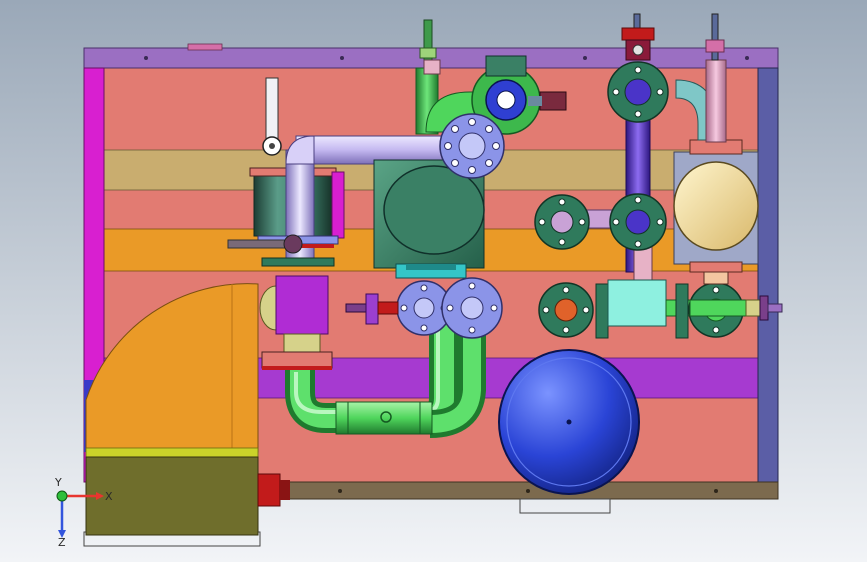  I want to click on ball-valve-lever, so click(272, 110).